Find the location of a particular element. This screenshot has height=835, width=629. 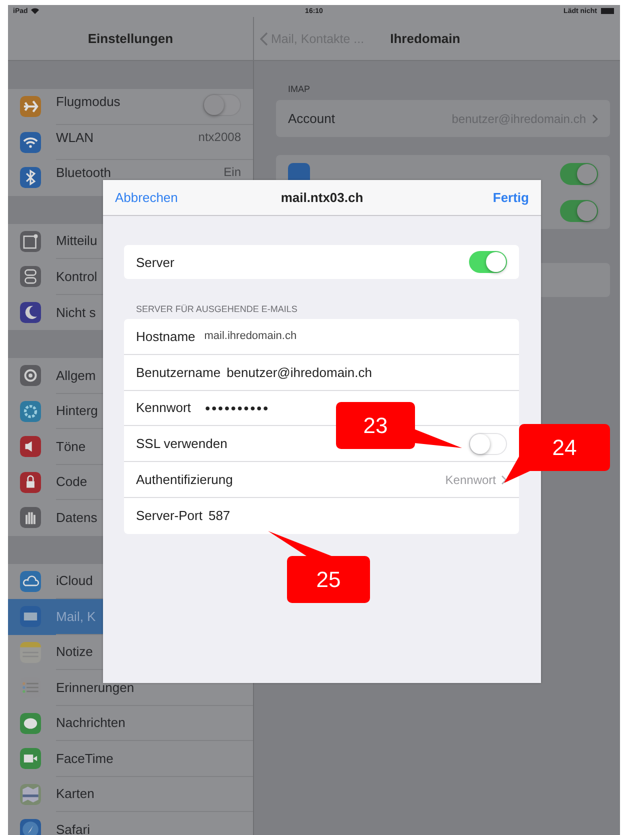

dialog-title: mail.ntx03.ch is located at coordinates (322, 197).